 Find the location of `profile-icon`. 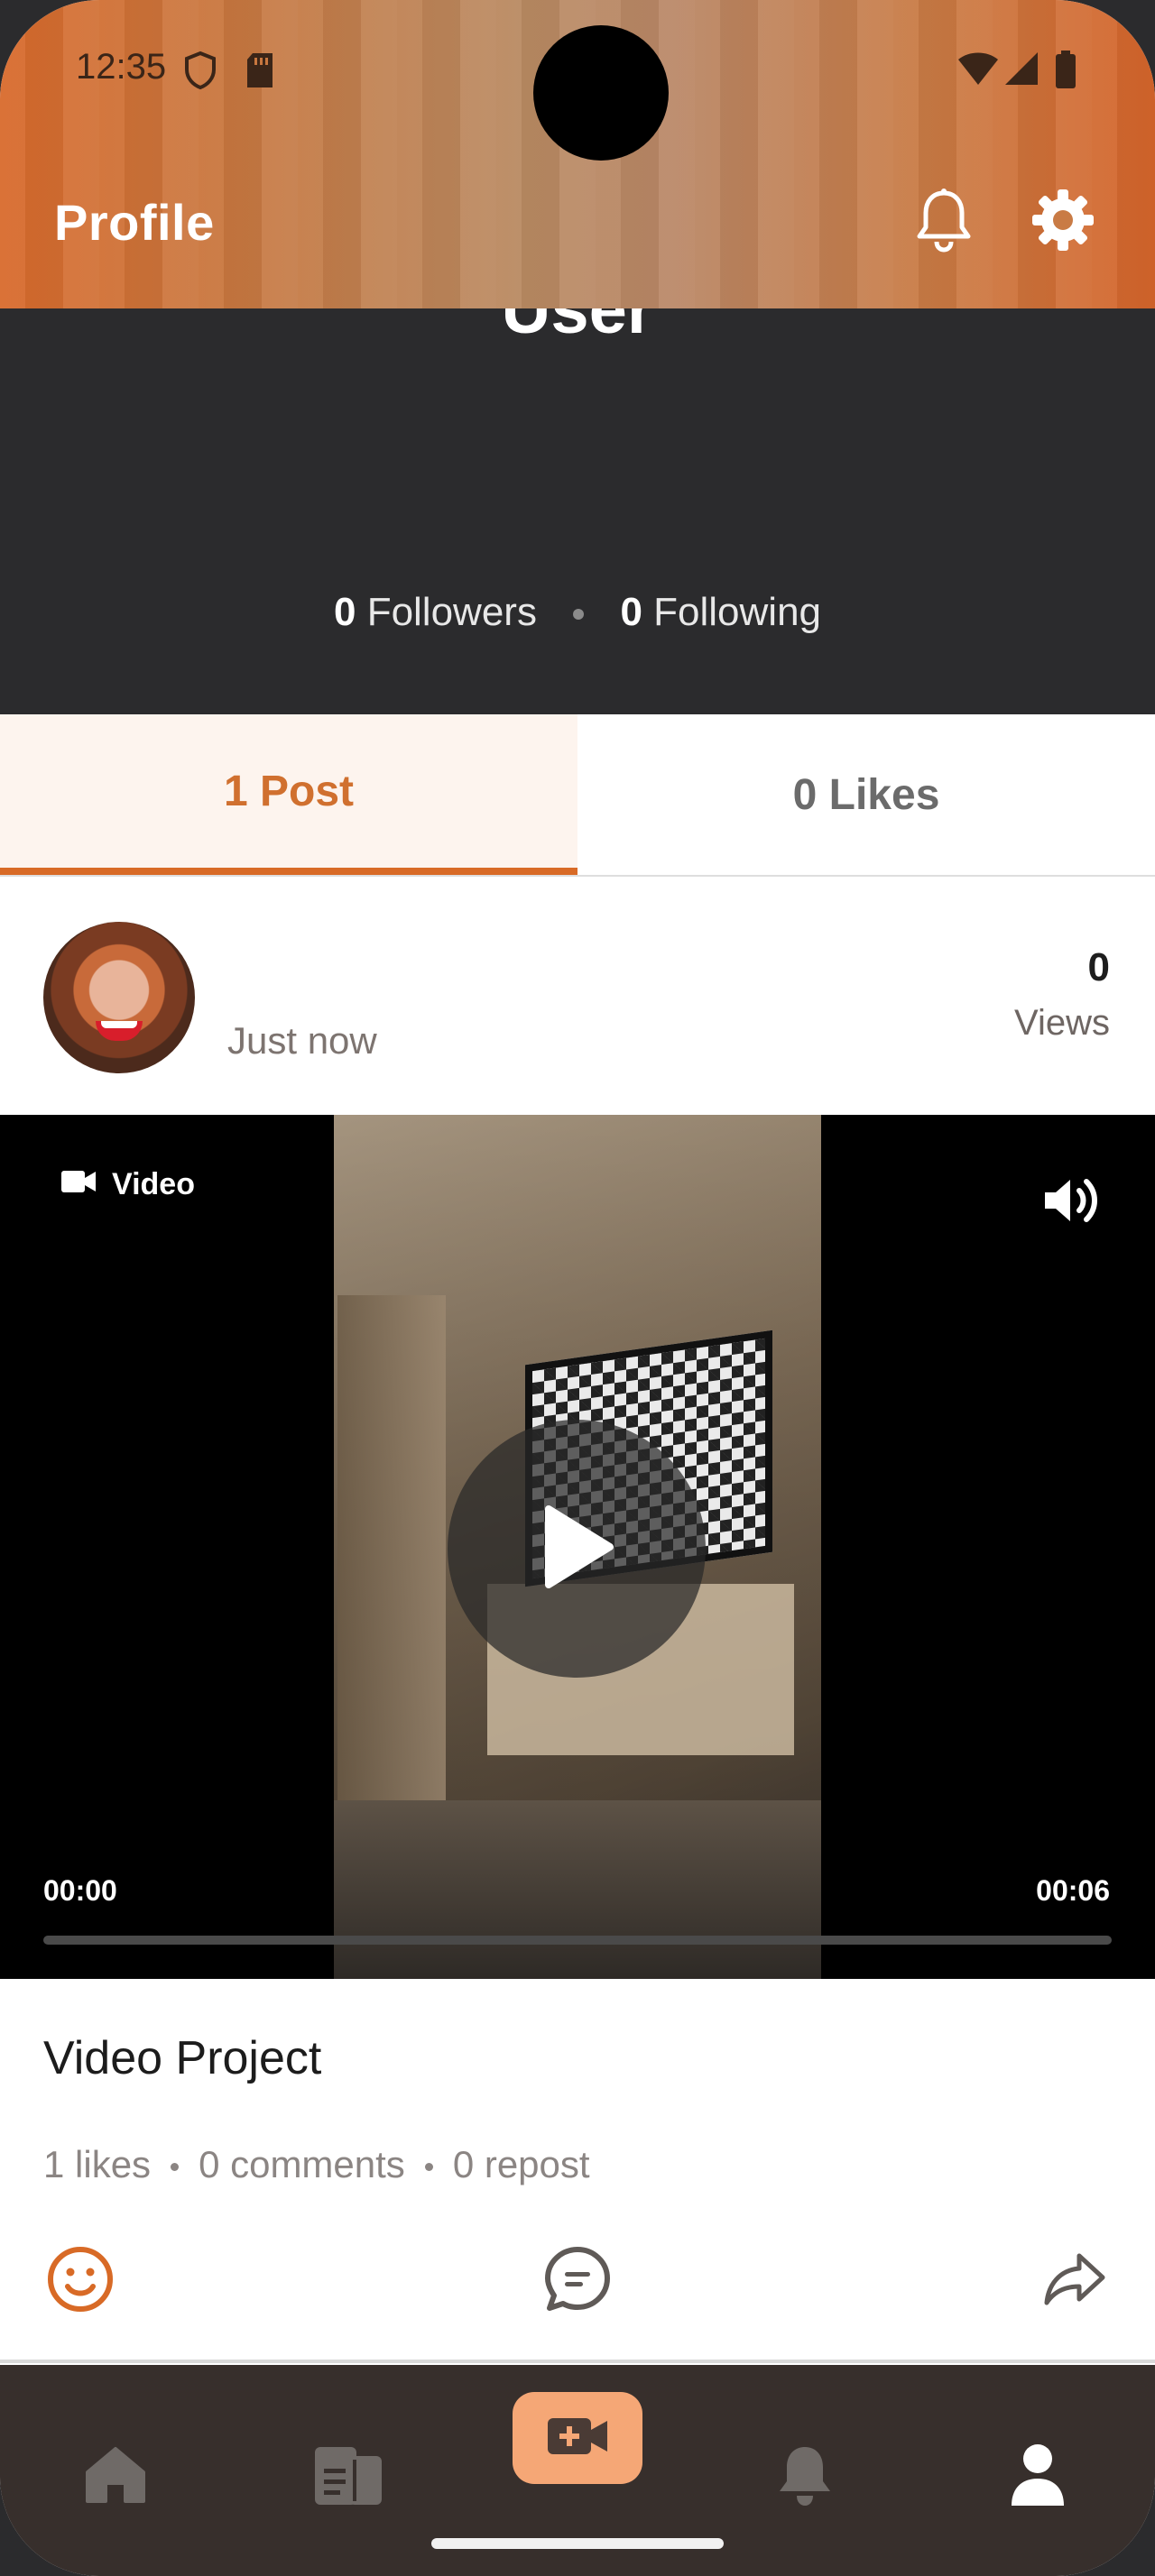

profile-icon is located at coordinates (1038, 2477).